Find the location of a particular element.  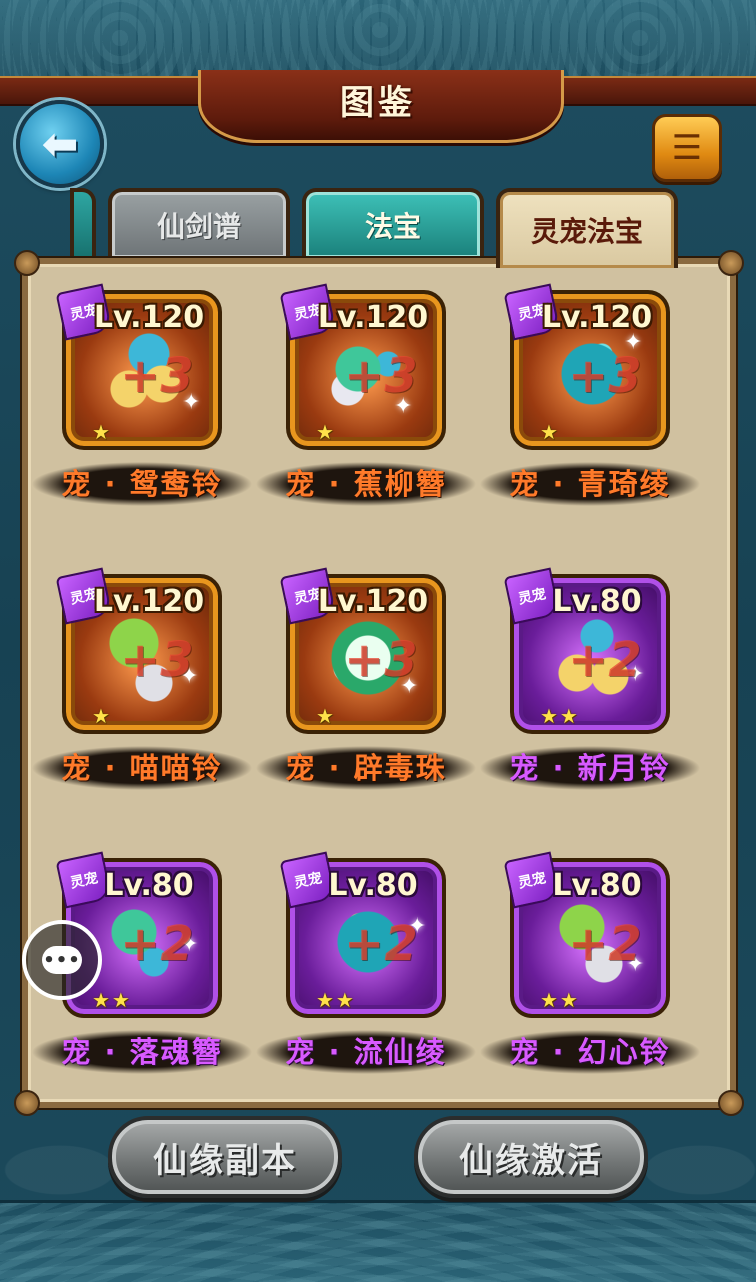

xianyuan-activate-button: 仙缘激活 is located at coordinates (531, 1157).